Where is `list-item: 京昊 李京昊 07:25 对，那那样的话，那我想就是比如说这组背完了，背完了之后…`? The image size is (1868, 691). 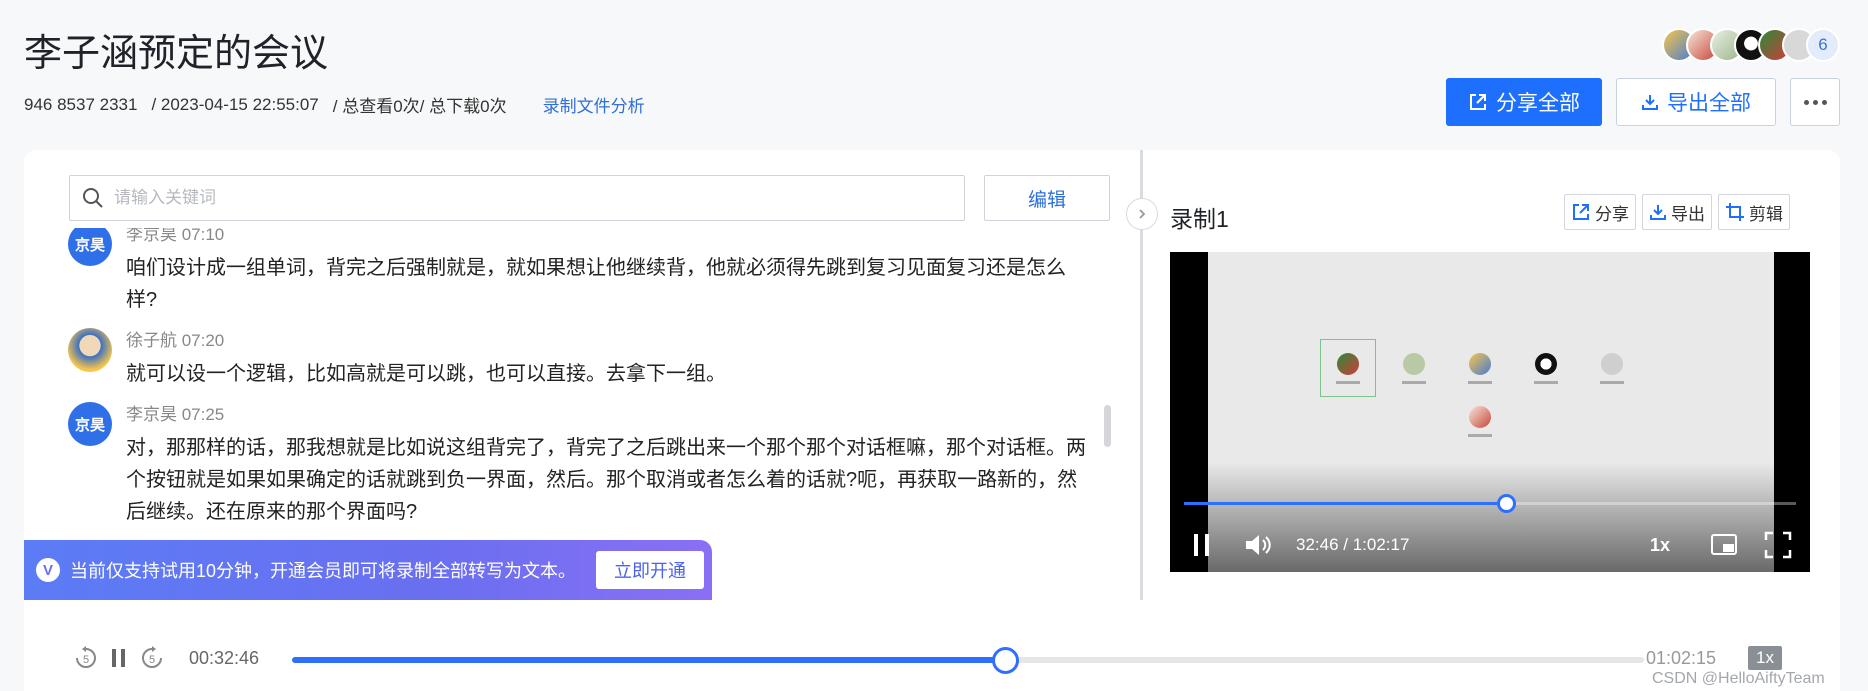
list-item: 京昊 李京昊 07:25 对，那那样的话，那我想就是比如说这组背完了，背完了之后… is located at coordinates (593, 465).